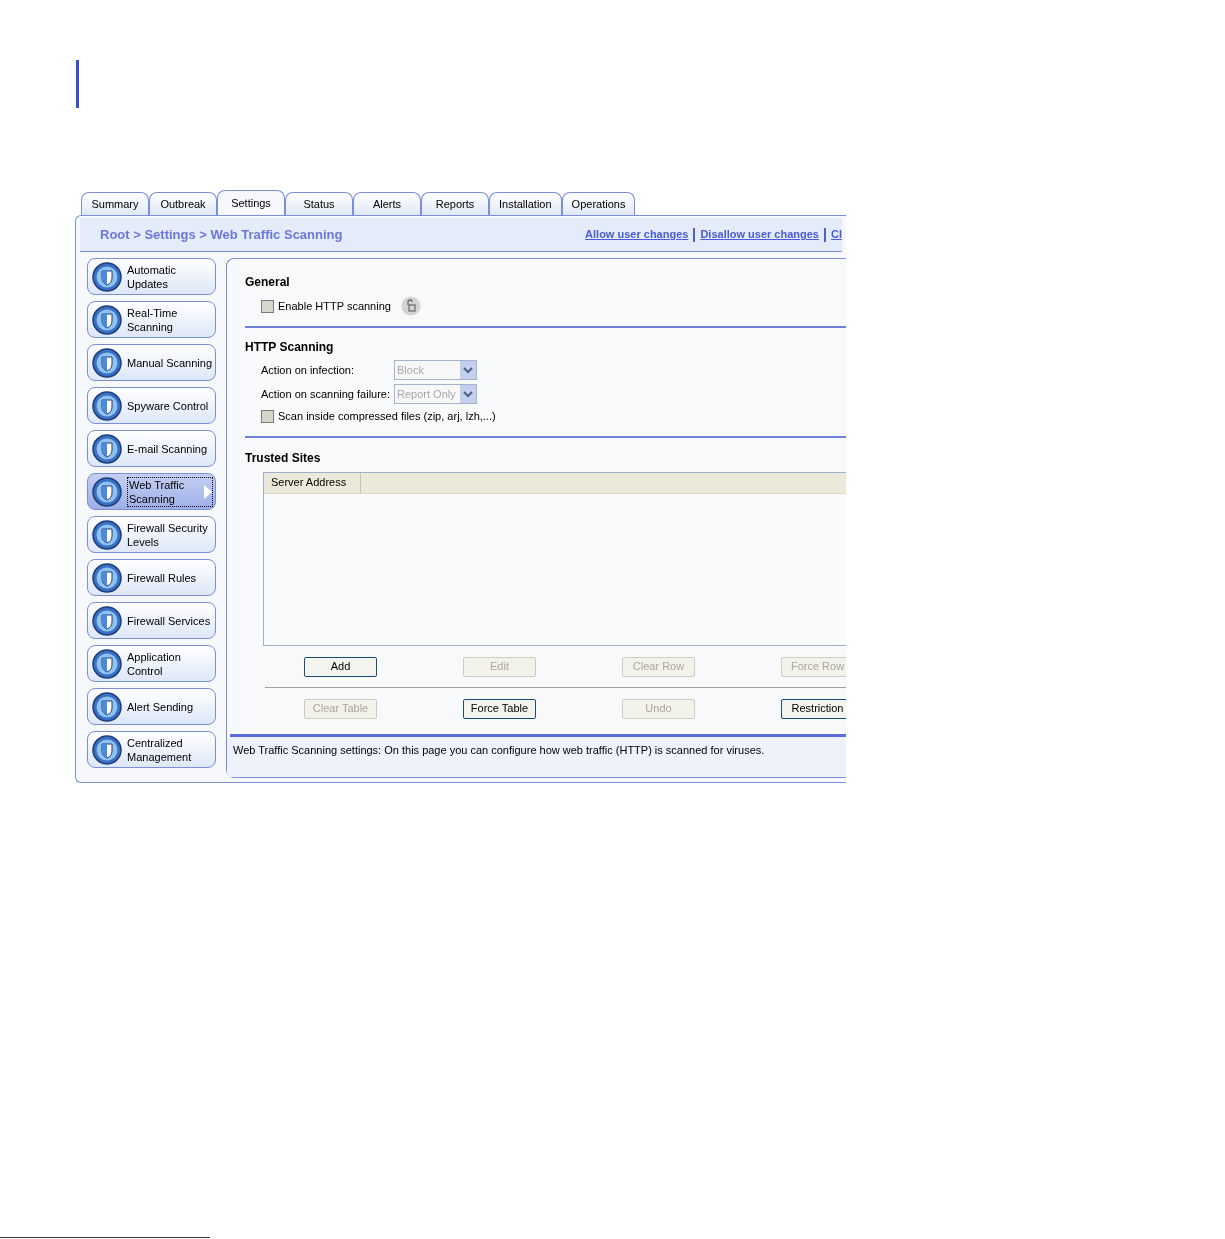 This screenshot has width=1225, height=1239. Describe the element at coordinates (151, 319) in the screenshot. I see `nav-item: Real-Time Scanning` at that location.